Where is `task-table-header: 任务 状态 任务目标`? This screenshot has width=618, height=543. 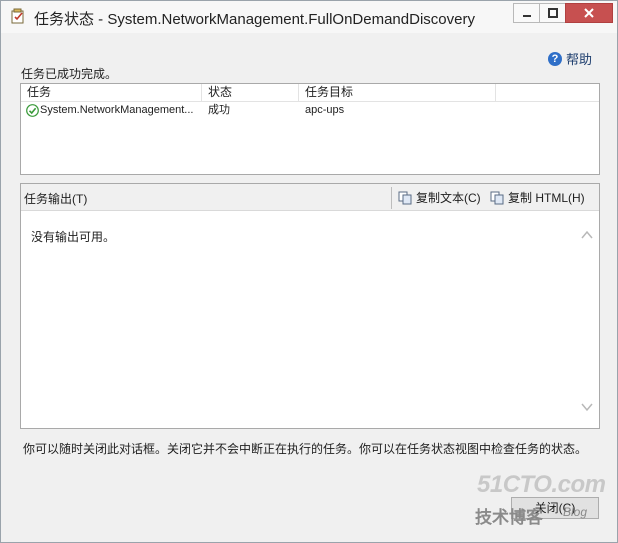 task-table-header: 任务 状态 任务目标 is located at coordinates (310, 93).